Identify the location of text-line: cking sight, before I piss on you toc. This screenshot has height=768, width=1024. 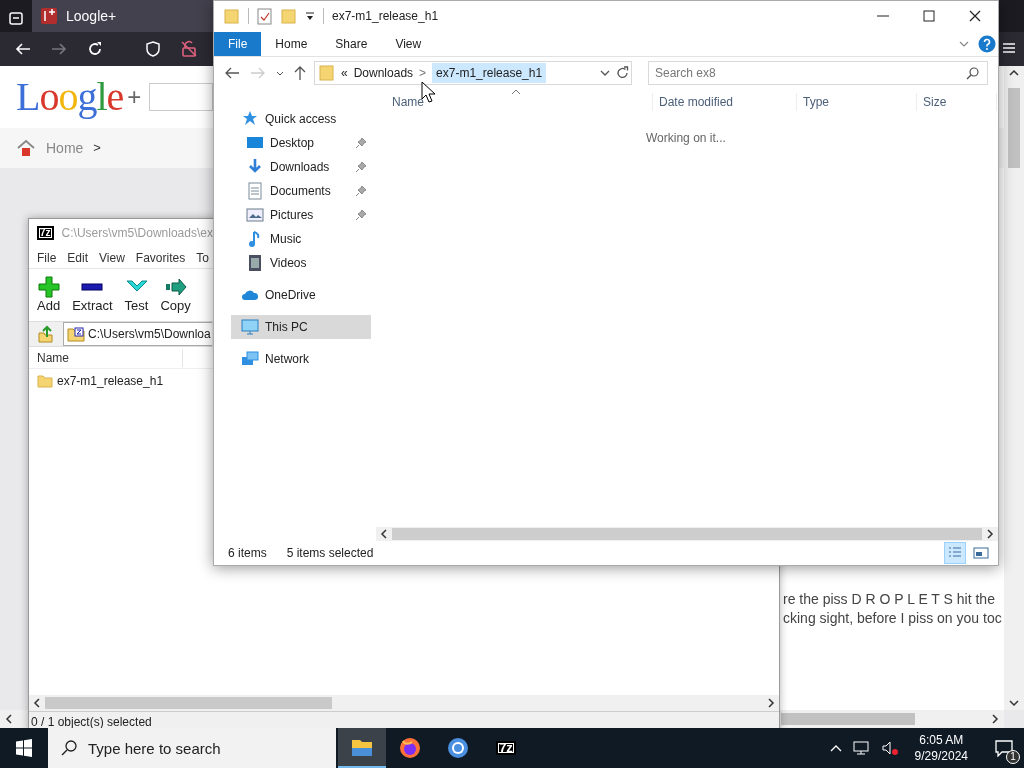
(892, 618).